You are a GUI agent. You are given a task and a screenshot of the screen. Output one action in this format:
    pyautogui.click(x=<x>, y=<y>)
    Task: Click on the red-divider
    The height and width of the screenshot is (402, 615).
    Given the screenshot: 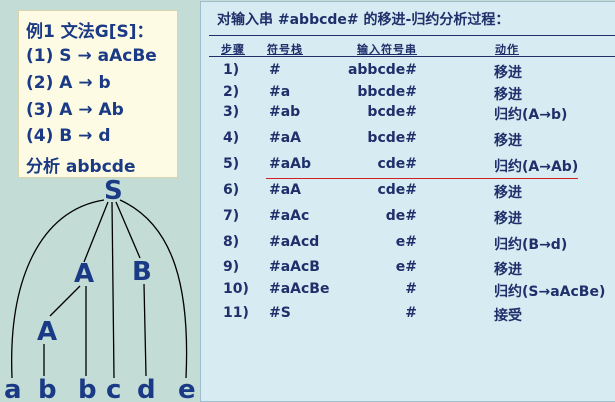 What is the action you would take?
    pyautogui.click(x=422, y=178)
    